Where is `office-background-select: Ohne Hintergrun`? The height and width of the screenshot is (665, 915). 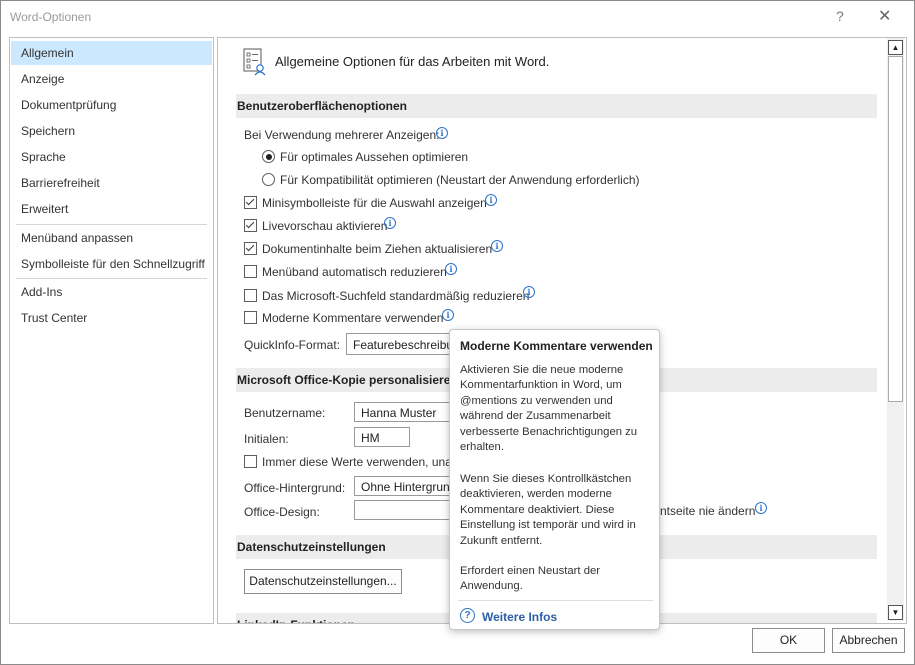
office-background-select: Ohne Hintergrun is located at coordinates (404, 486).